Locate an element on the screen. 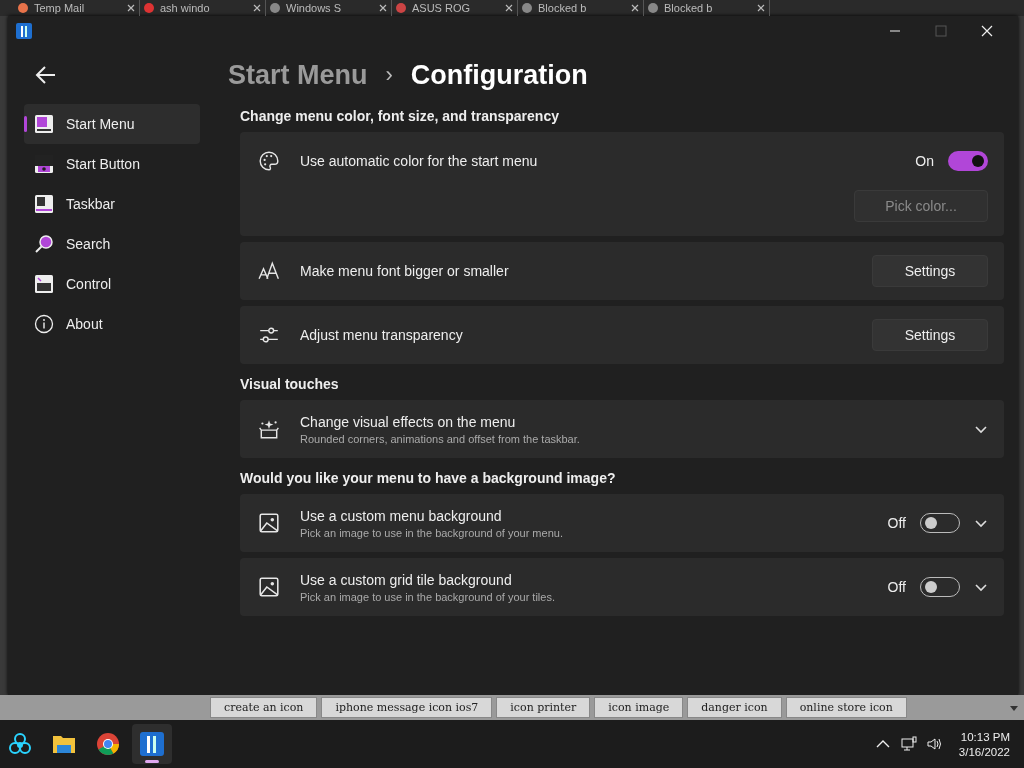 The image size is (1024, 768). sidebar-label: Search is located at coordinates (88, 244).